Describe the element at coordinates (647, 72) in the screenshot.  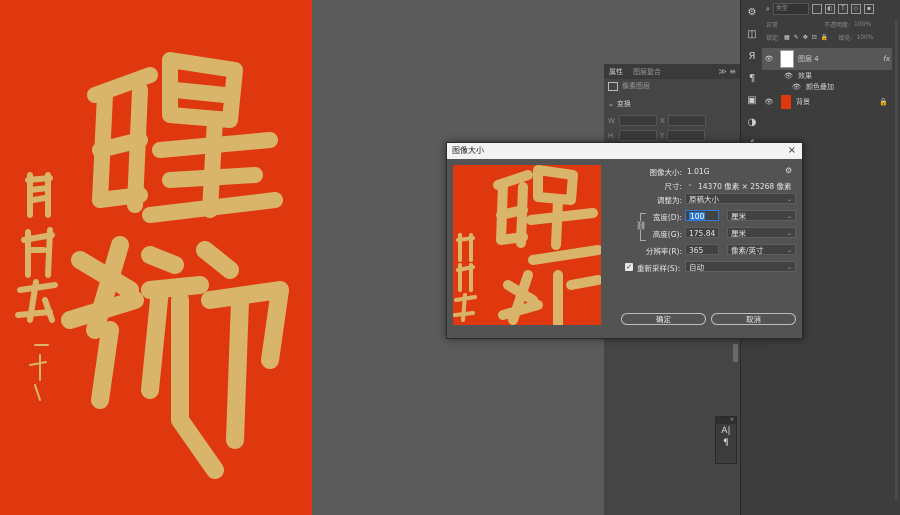
I see `tab-layer-comps: 图层复合` at that location.